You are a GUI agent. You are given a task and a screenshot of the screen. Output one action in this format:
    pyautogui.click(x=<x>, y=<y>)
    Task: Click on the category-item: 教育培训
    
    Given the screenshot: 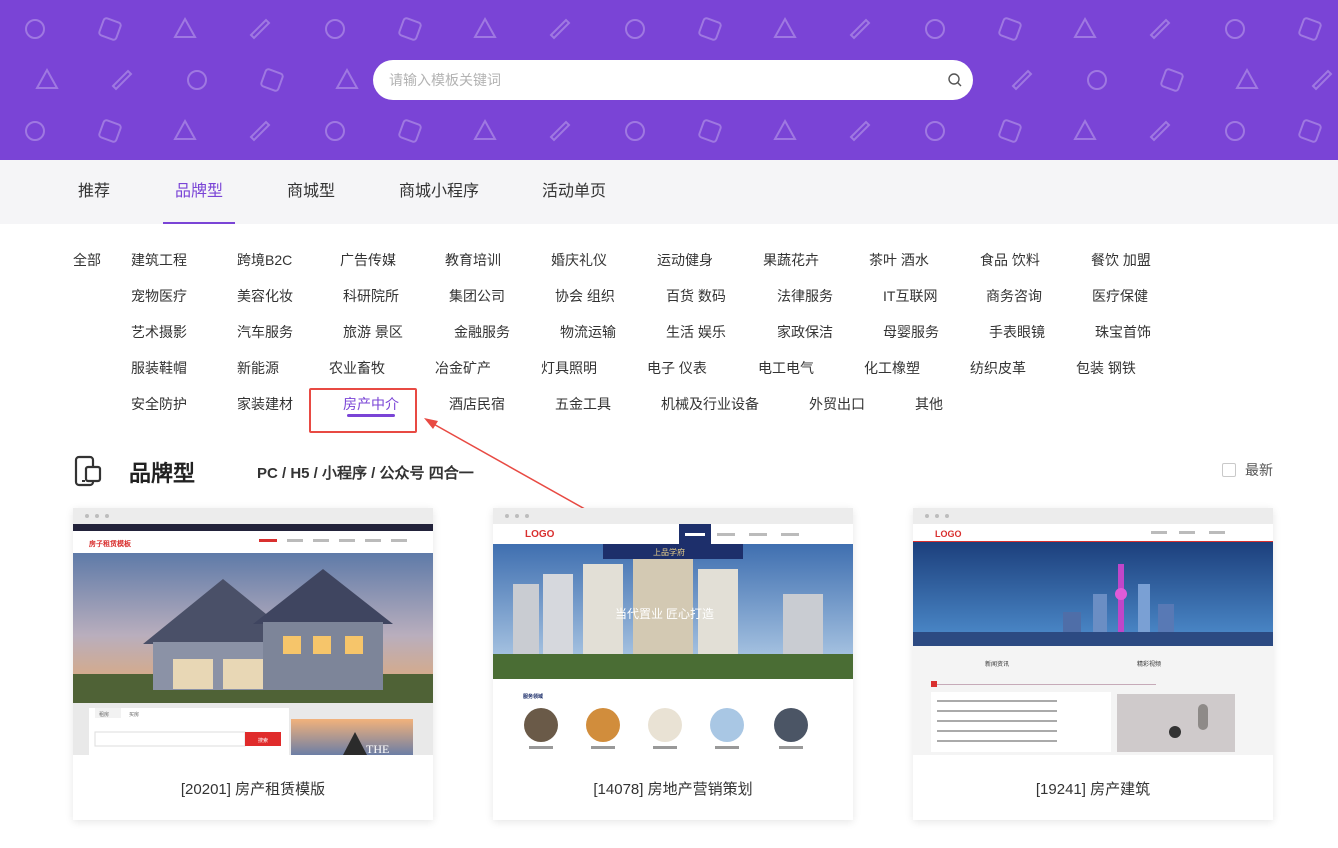 What is the action you would take?
    pyautogui.click(x=473, y=260)
    